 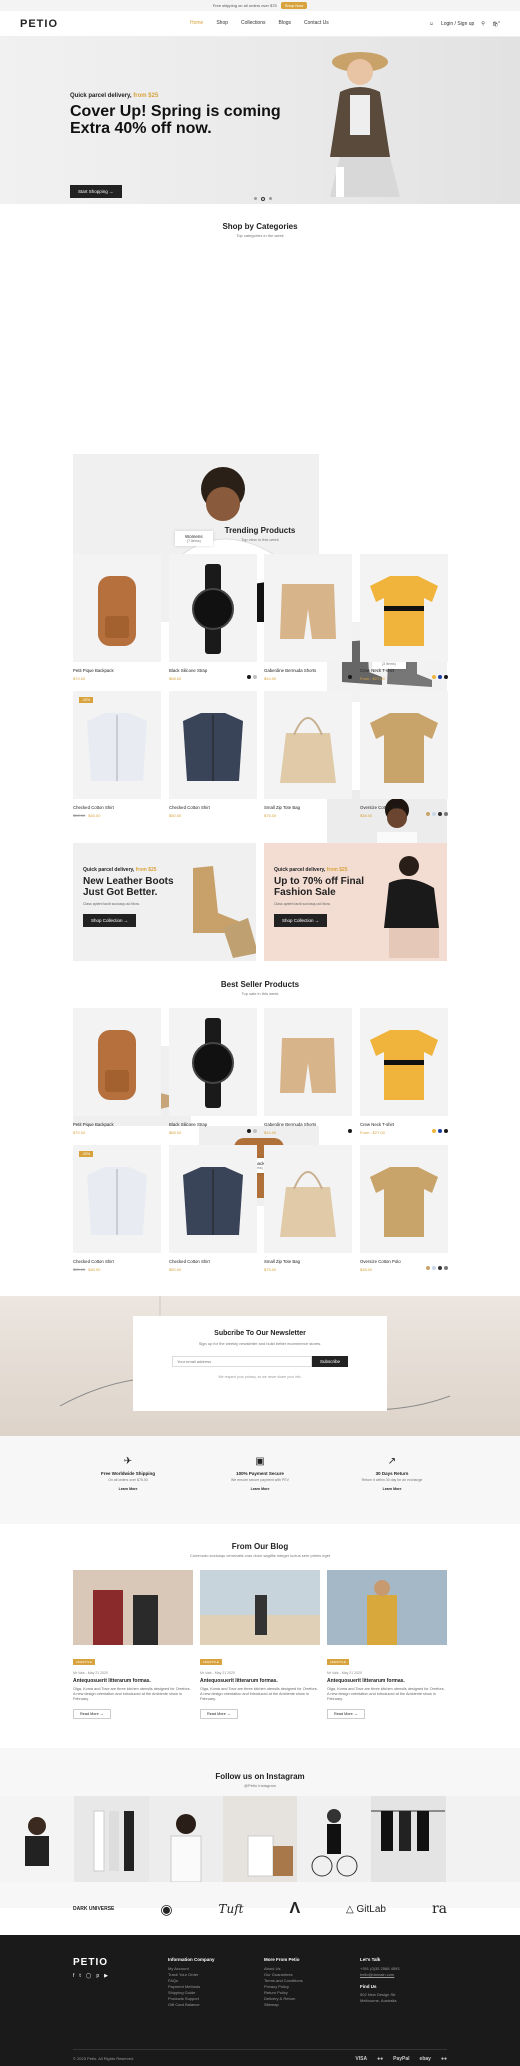 What do you see at coordinates (253, 23) in the screenshot?
I see `nav-collections: Collections` at bounding box center [253, 23].